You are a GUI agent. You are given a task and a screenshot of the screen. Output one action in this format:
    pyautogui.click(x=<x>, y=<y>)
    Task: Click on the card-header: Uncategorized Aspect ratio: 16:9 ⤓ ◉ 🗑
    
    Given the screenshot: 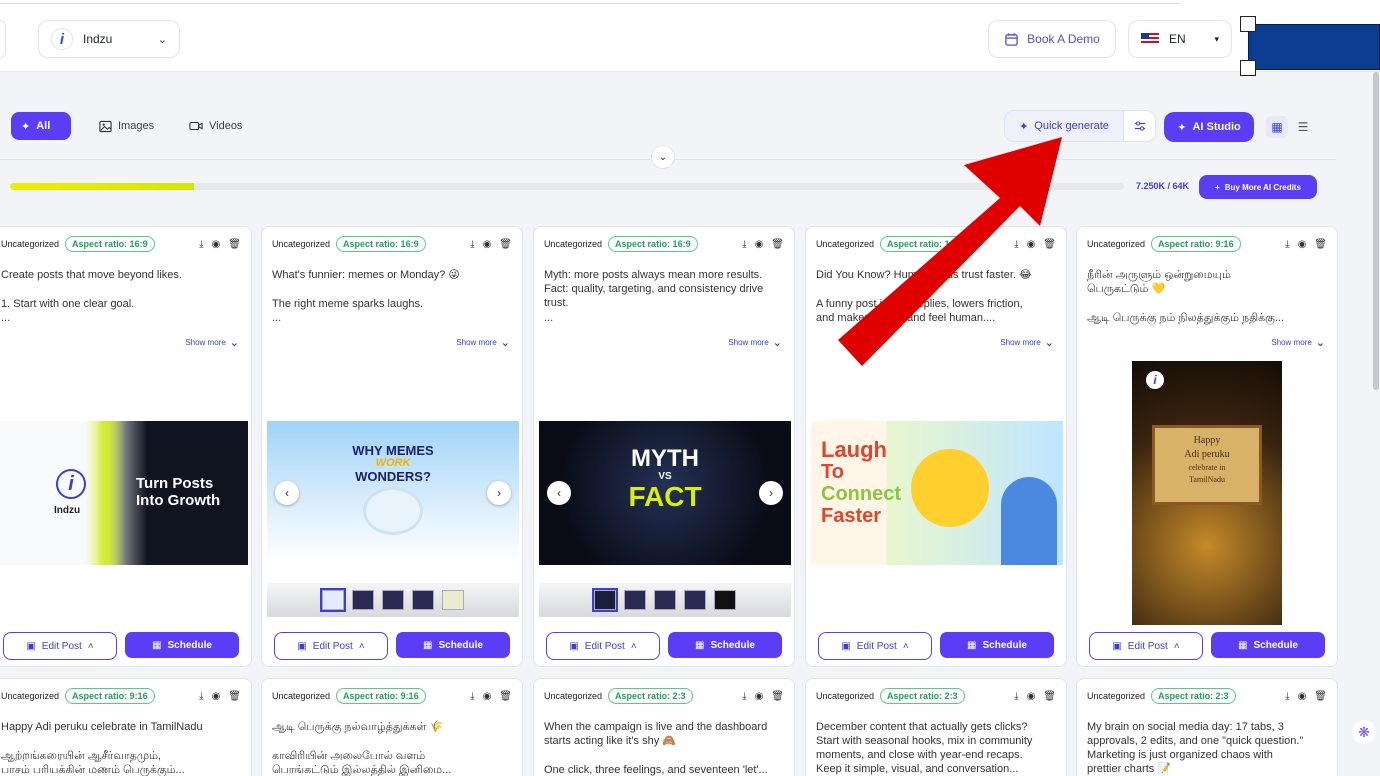 What is the action you would take?
    pyautogui.click(x=664, y=244)
    